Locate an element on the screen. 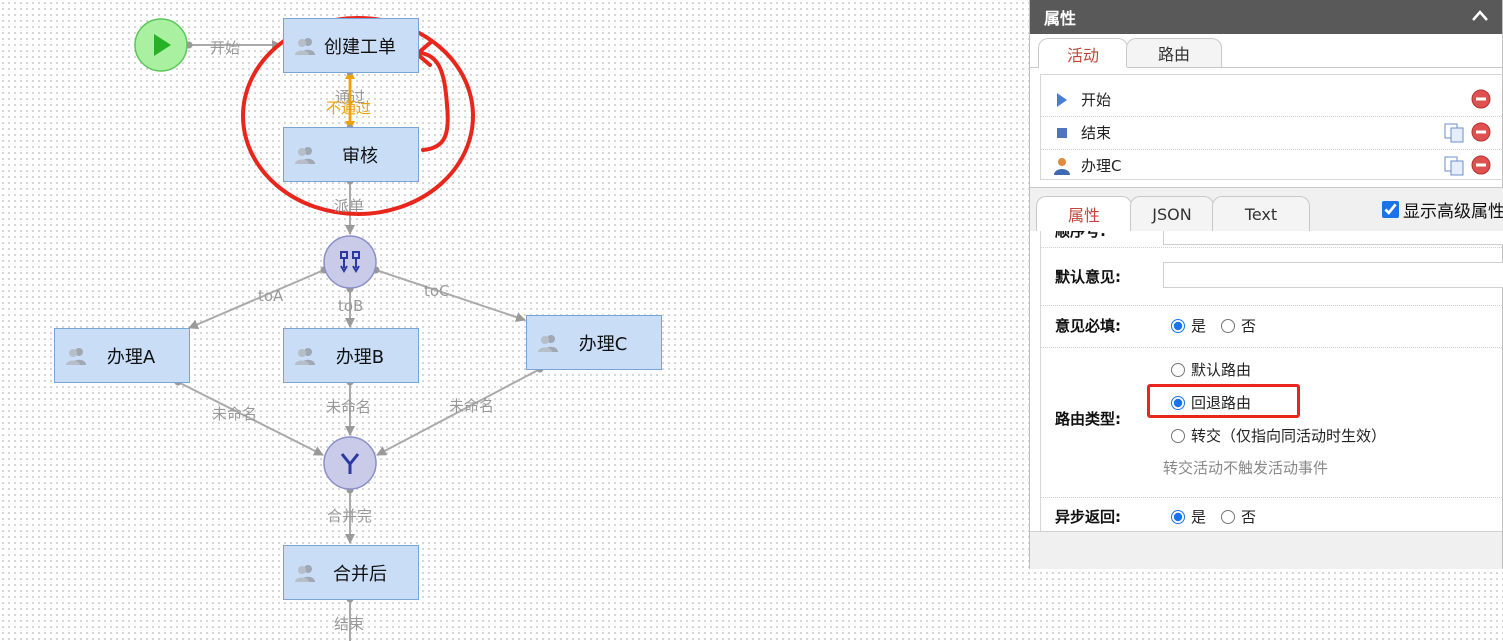  edge-label-unnamed-b: 未命名 is located at coordinates (348, 406).